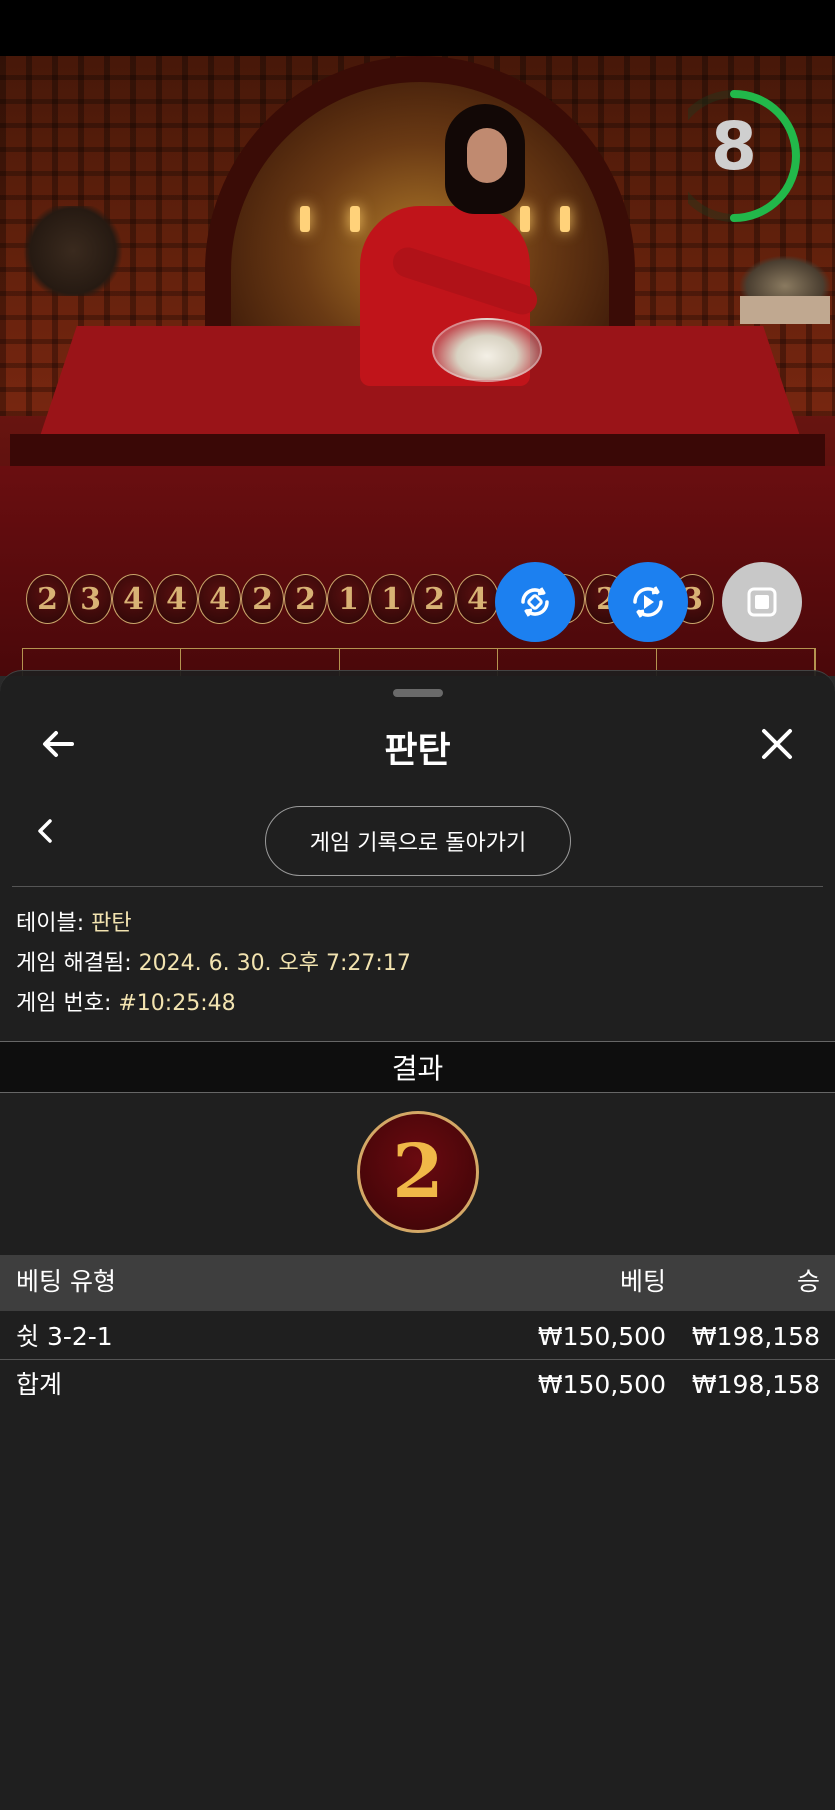 This screenshot has width=835, height=1810. What do you see at coordinates (418, 1172) in the screenshot?
I see `result-ball: 2` at bounding box center [418, 1172].